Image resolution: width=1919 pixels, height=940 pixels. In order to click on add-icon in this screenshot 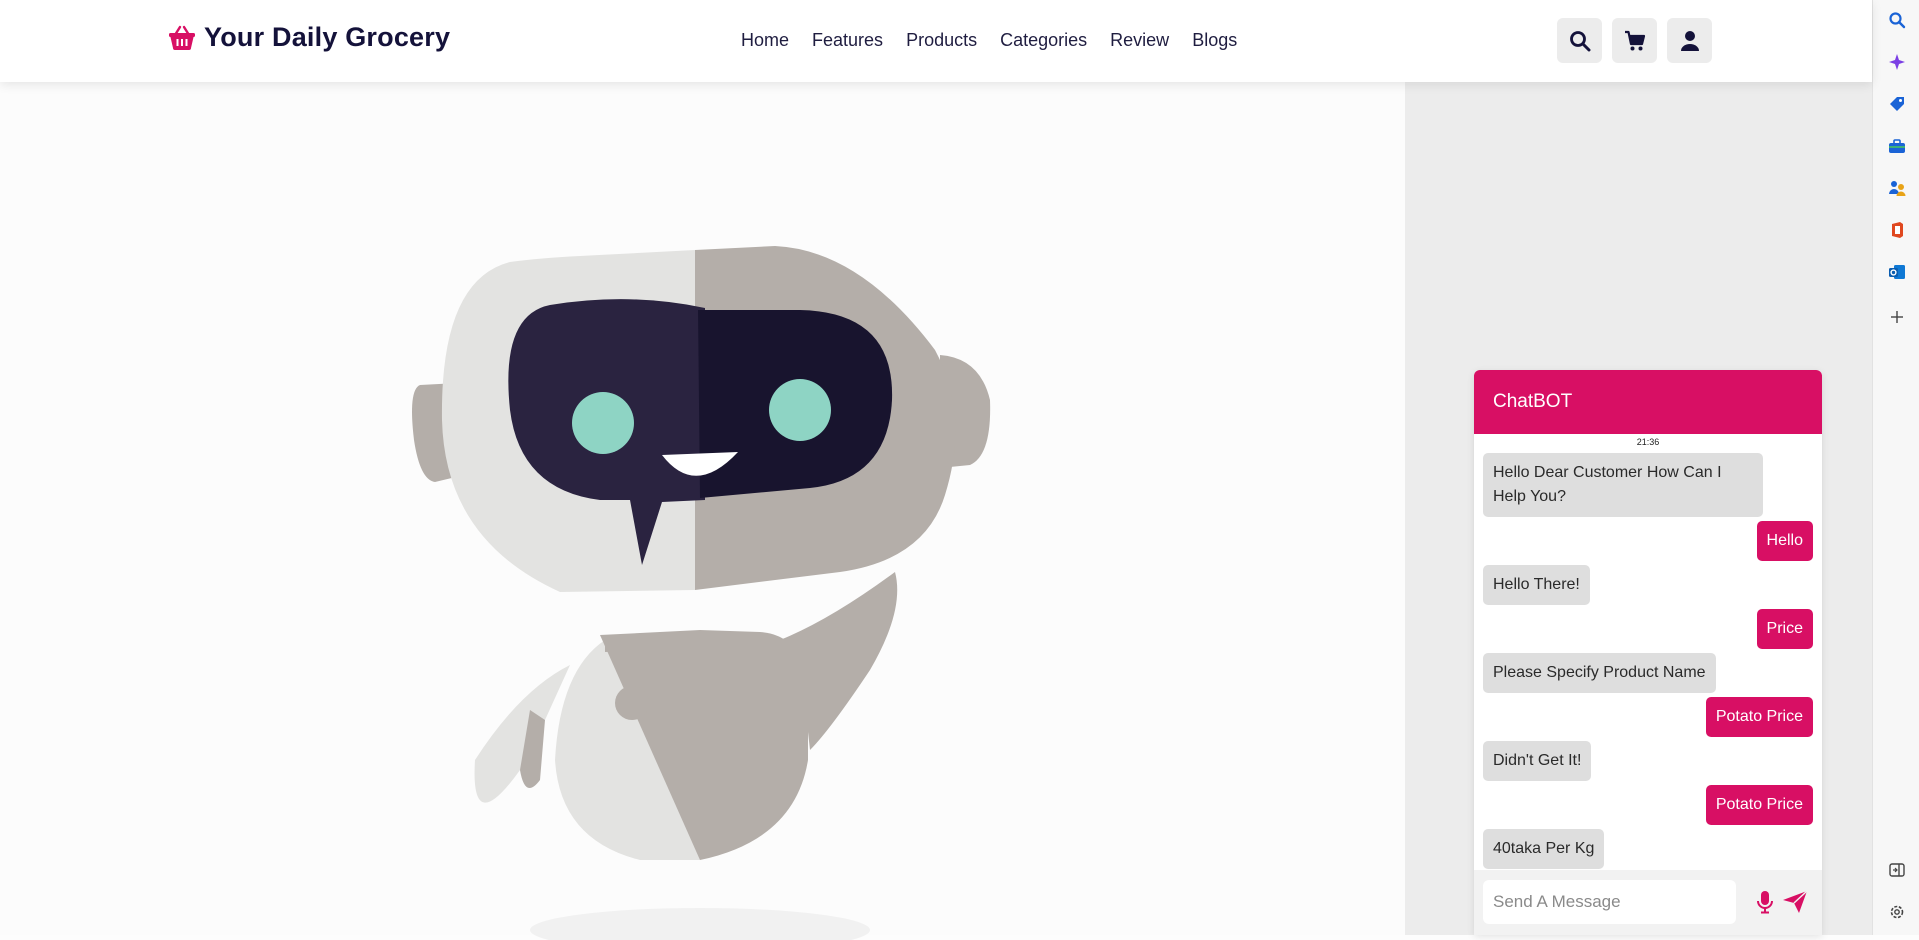, I will do `click(1897, 317)`.